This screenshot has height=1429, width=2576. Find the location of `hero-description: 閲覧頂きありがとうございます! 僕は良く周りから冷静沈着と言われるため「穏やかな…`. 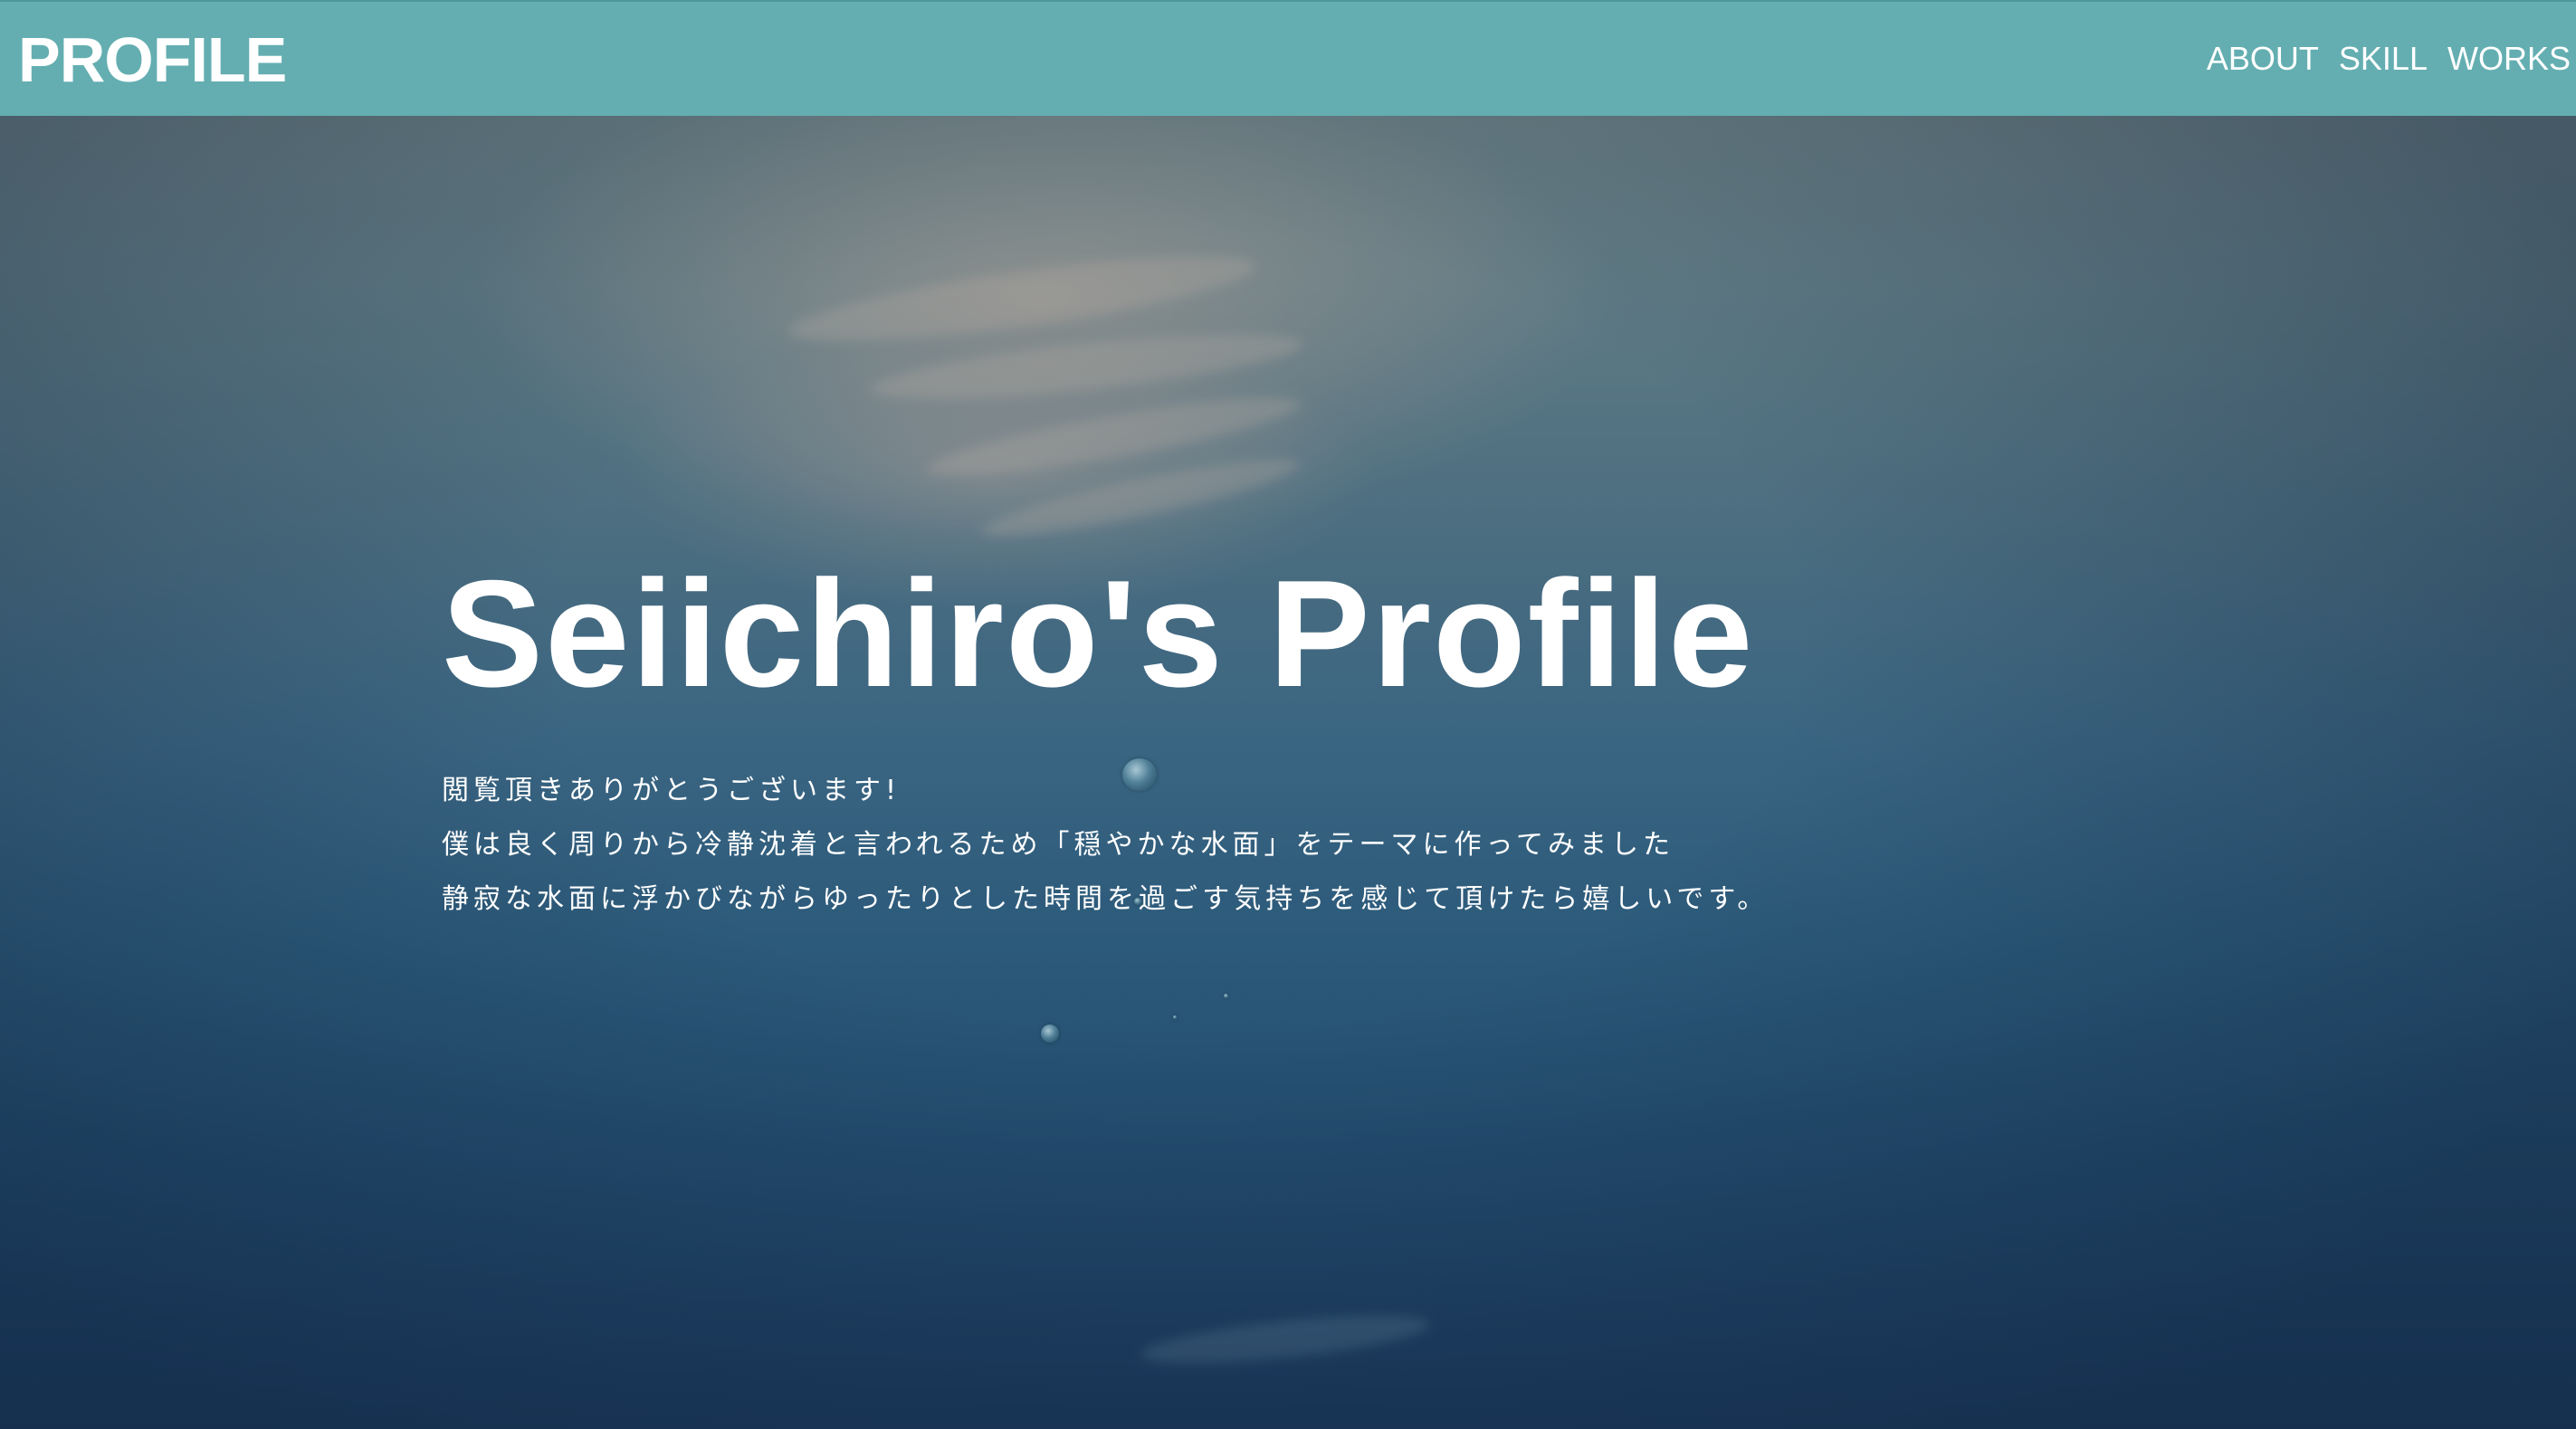

hero-description: 閲覧頂きありがとうございます! 僕は良く周りから冷静沈着と言われるため「穏やかな… is located at coordinates (1211, 846).